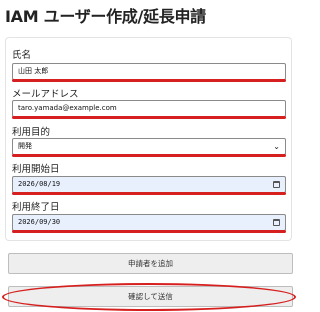 Image resolution: width=320 pixels, height=312 pixels. What do you see at coordinates (22, 55) in the screenshot?
I see `name-label: 氏名` at bounding box center [22, 55].